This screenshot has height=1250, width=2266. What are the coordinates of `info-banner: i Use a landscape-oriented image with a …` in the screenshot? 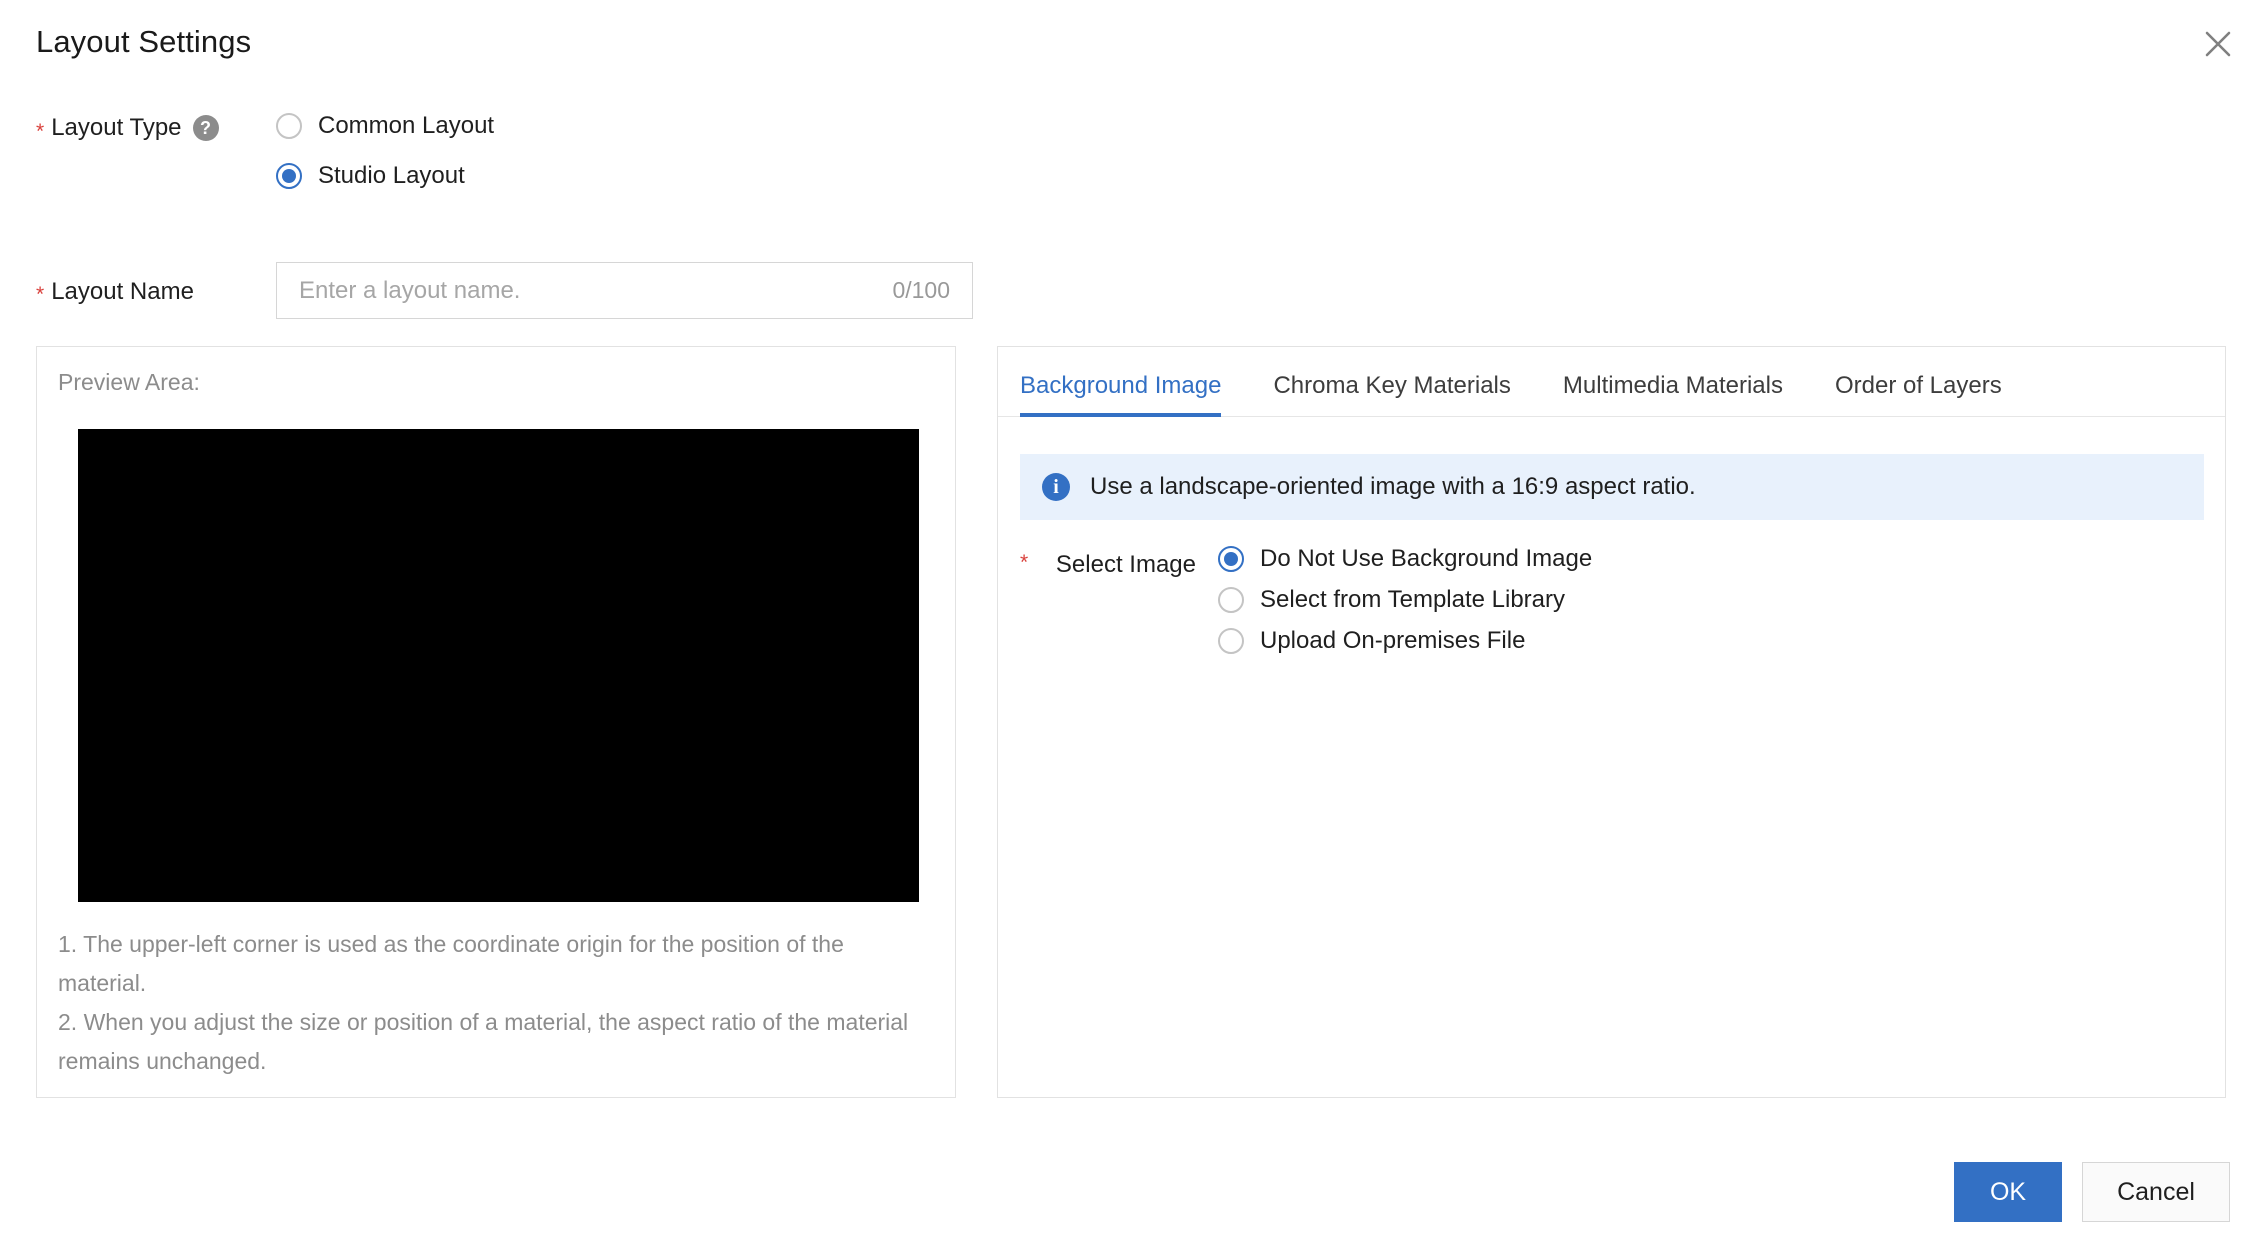 It's located at (1612, 487).